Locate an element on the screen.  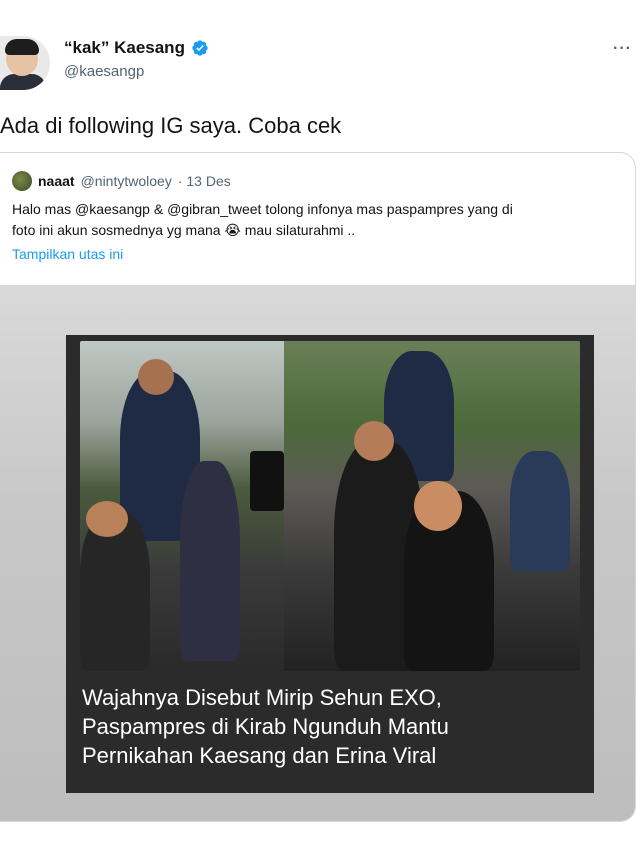
quoted-body-text-end: mau silaturahmi .. is located at coordinates (300, 230).